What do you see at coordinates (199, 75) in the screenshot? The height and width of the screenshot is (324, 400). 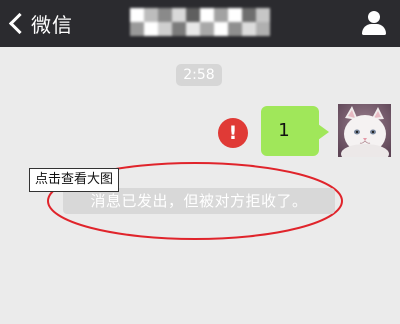 I see `message-timestamp: 2:58` at bounding box center [199, 75].